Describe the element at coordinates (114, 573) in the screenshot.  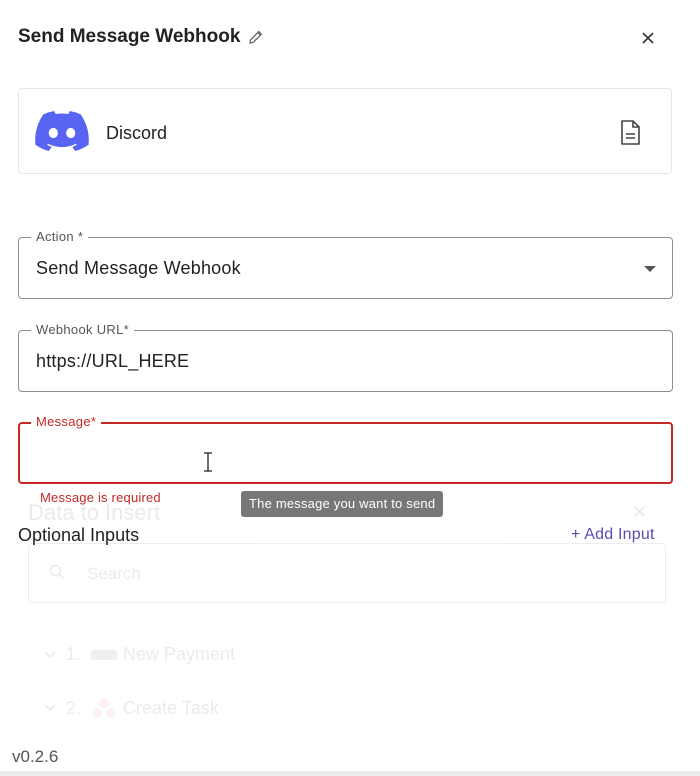
I see `panel-search-placeholder: Search` at that location.